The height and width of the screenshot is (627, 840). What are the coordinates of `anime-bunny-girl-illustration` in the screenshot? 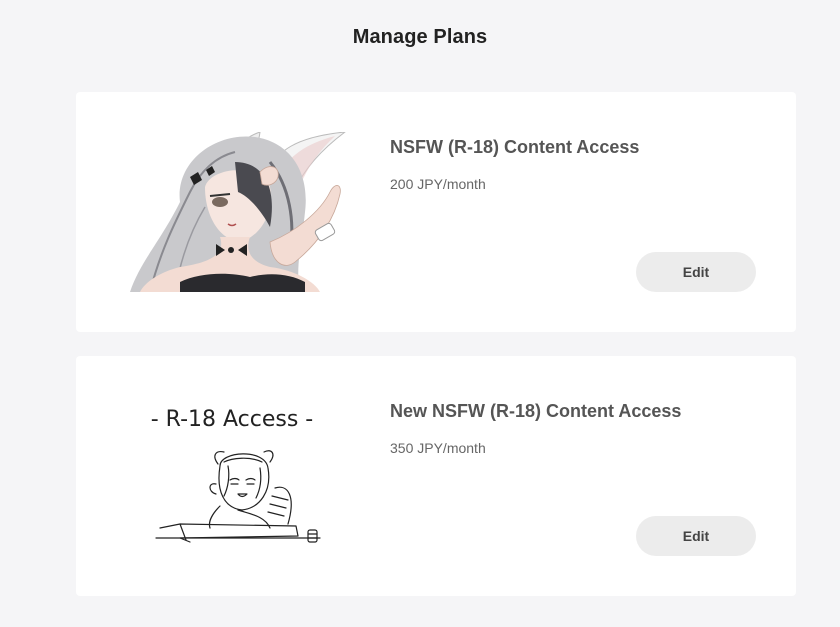 It's located at (238, 212).